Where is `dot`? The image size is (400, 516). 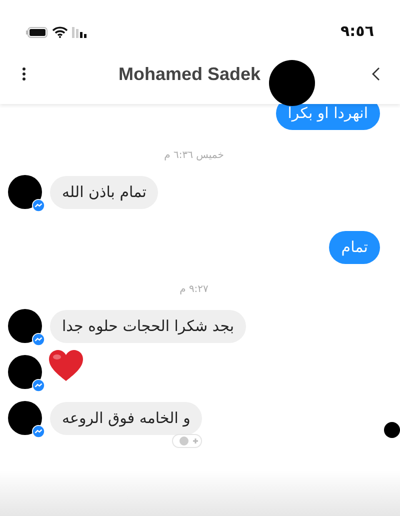 dot is located at coordinates (392, 430).